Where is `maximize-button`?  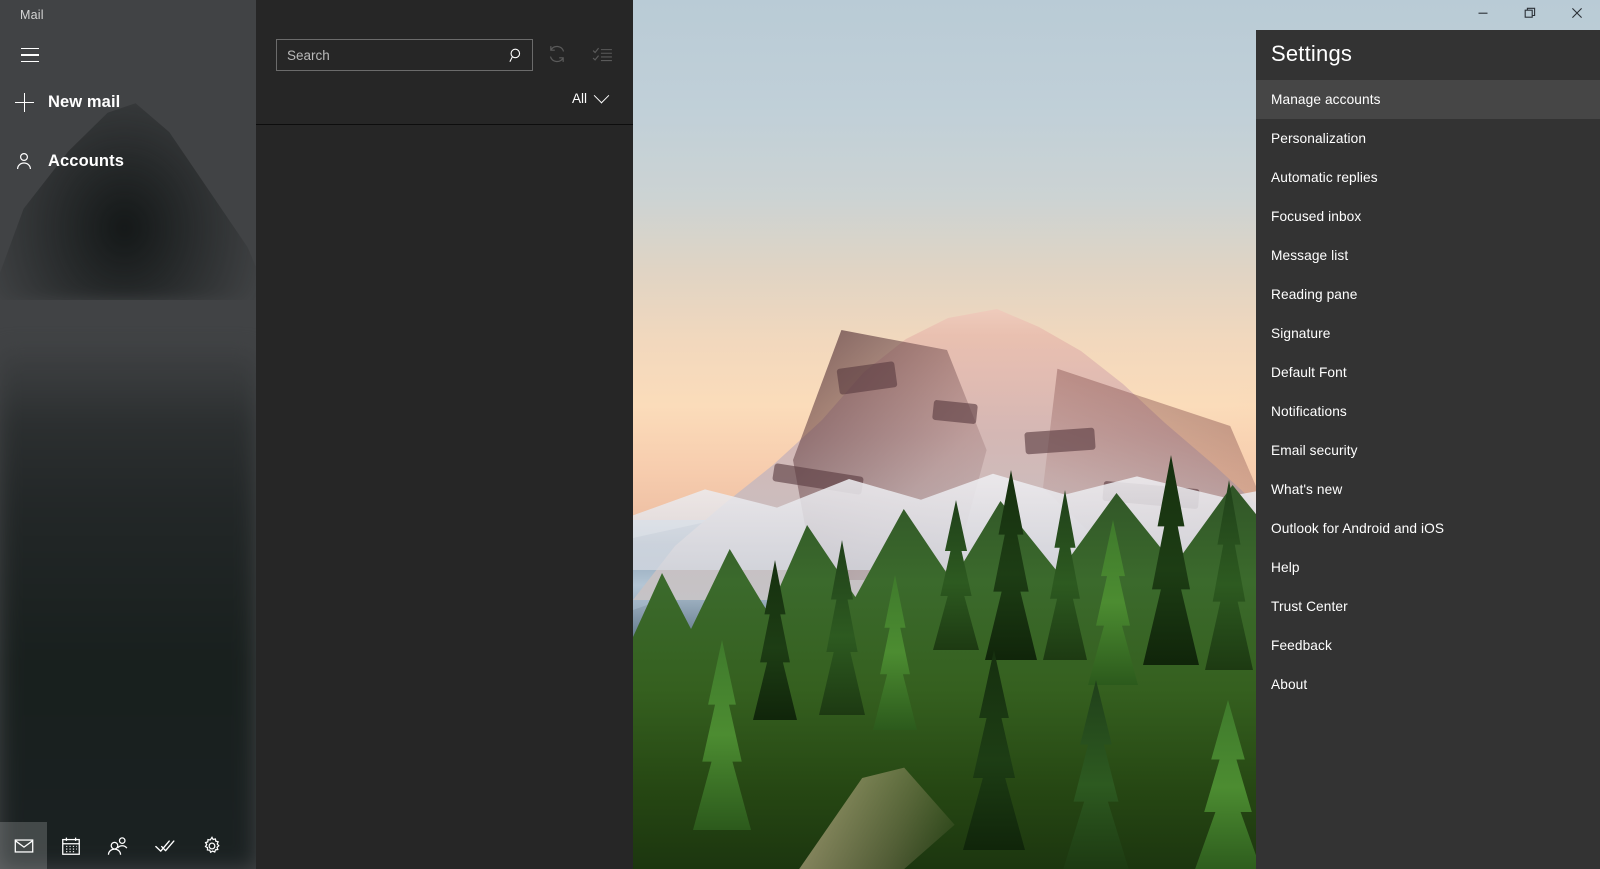 maximize-button is located at coordinates (1529, 15).